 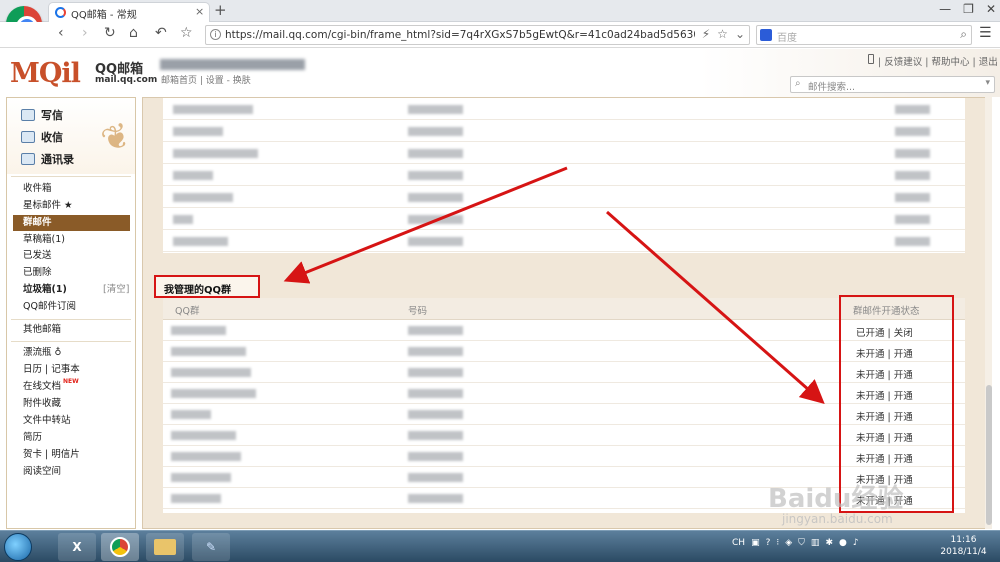 What do you see at coordinates (215, 34) in the screenshot?
I see `site-info-icon: i` at bounding box center [215, 34].